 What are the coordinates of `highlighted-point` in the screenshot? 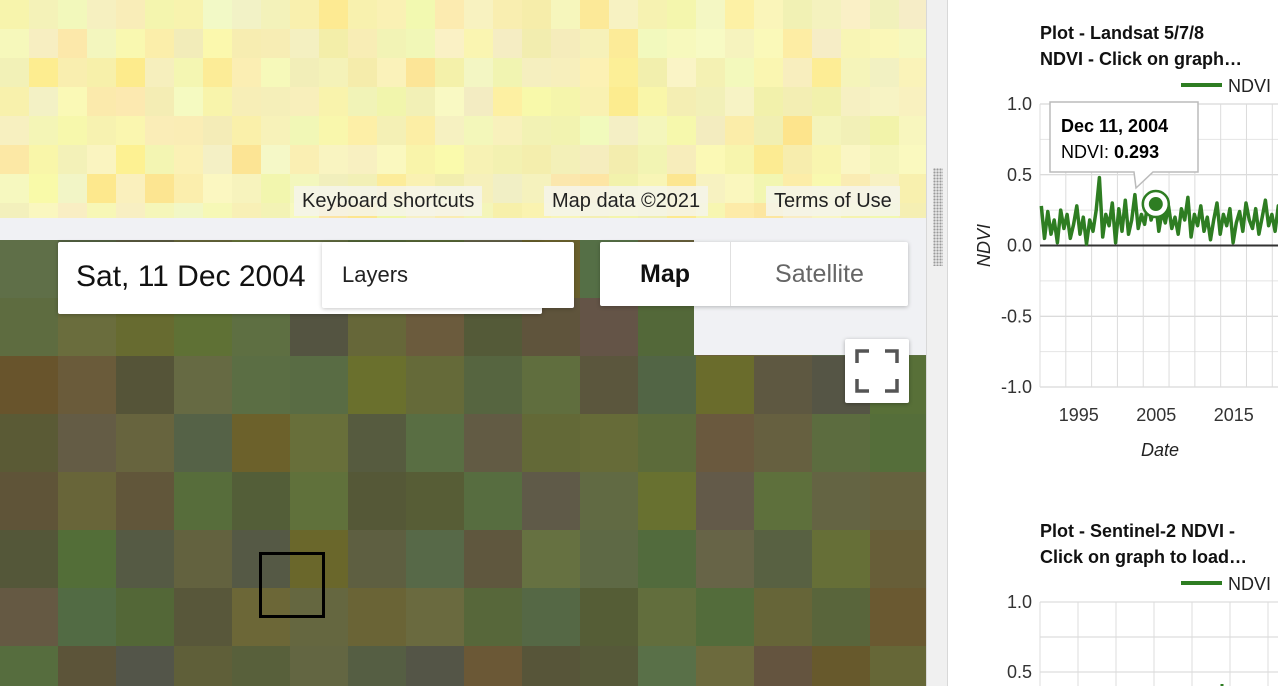 It's located at (1156, 204).